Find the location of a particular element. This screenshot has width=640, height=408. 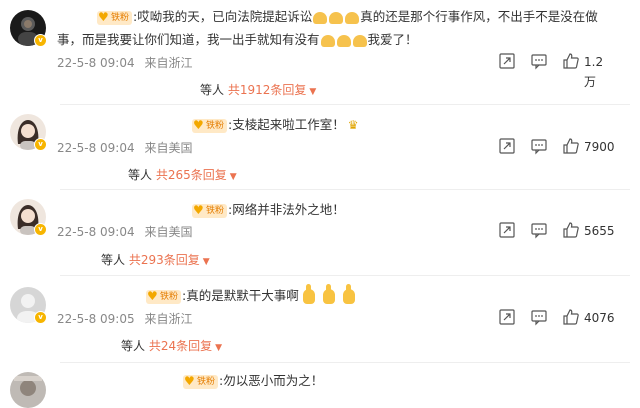

like-button: 4076 is located at coordinates (588, 318).